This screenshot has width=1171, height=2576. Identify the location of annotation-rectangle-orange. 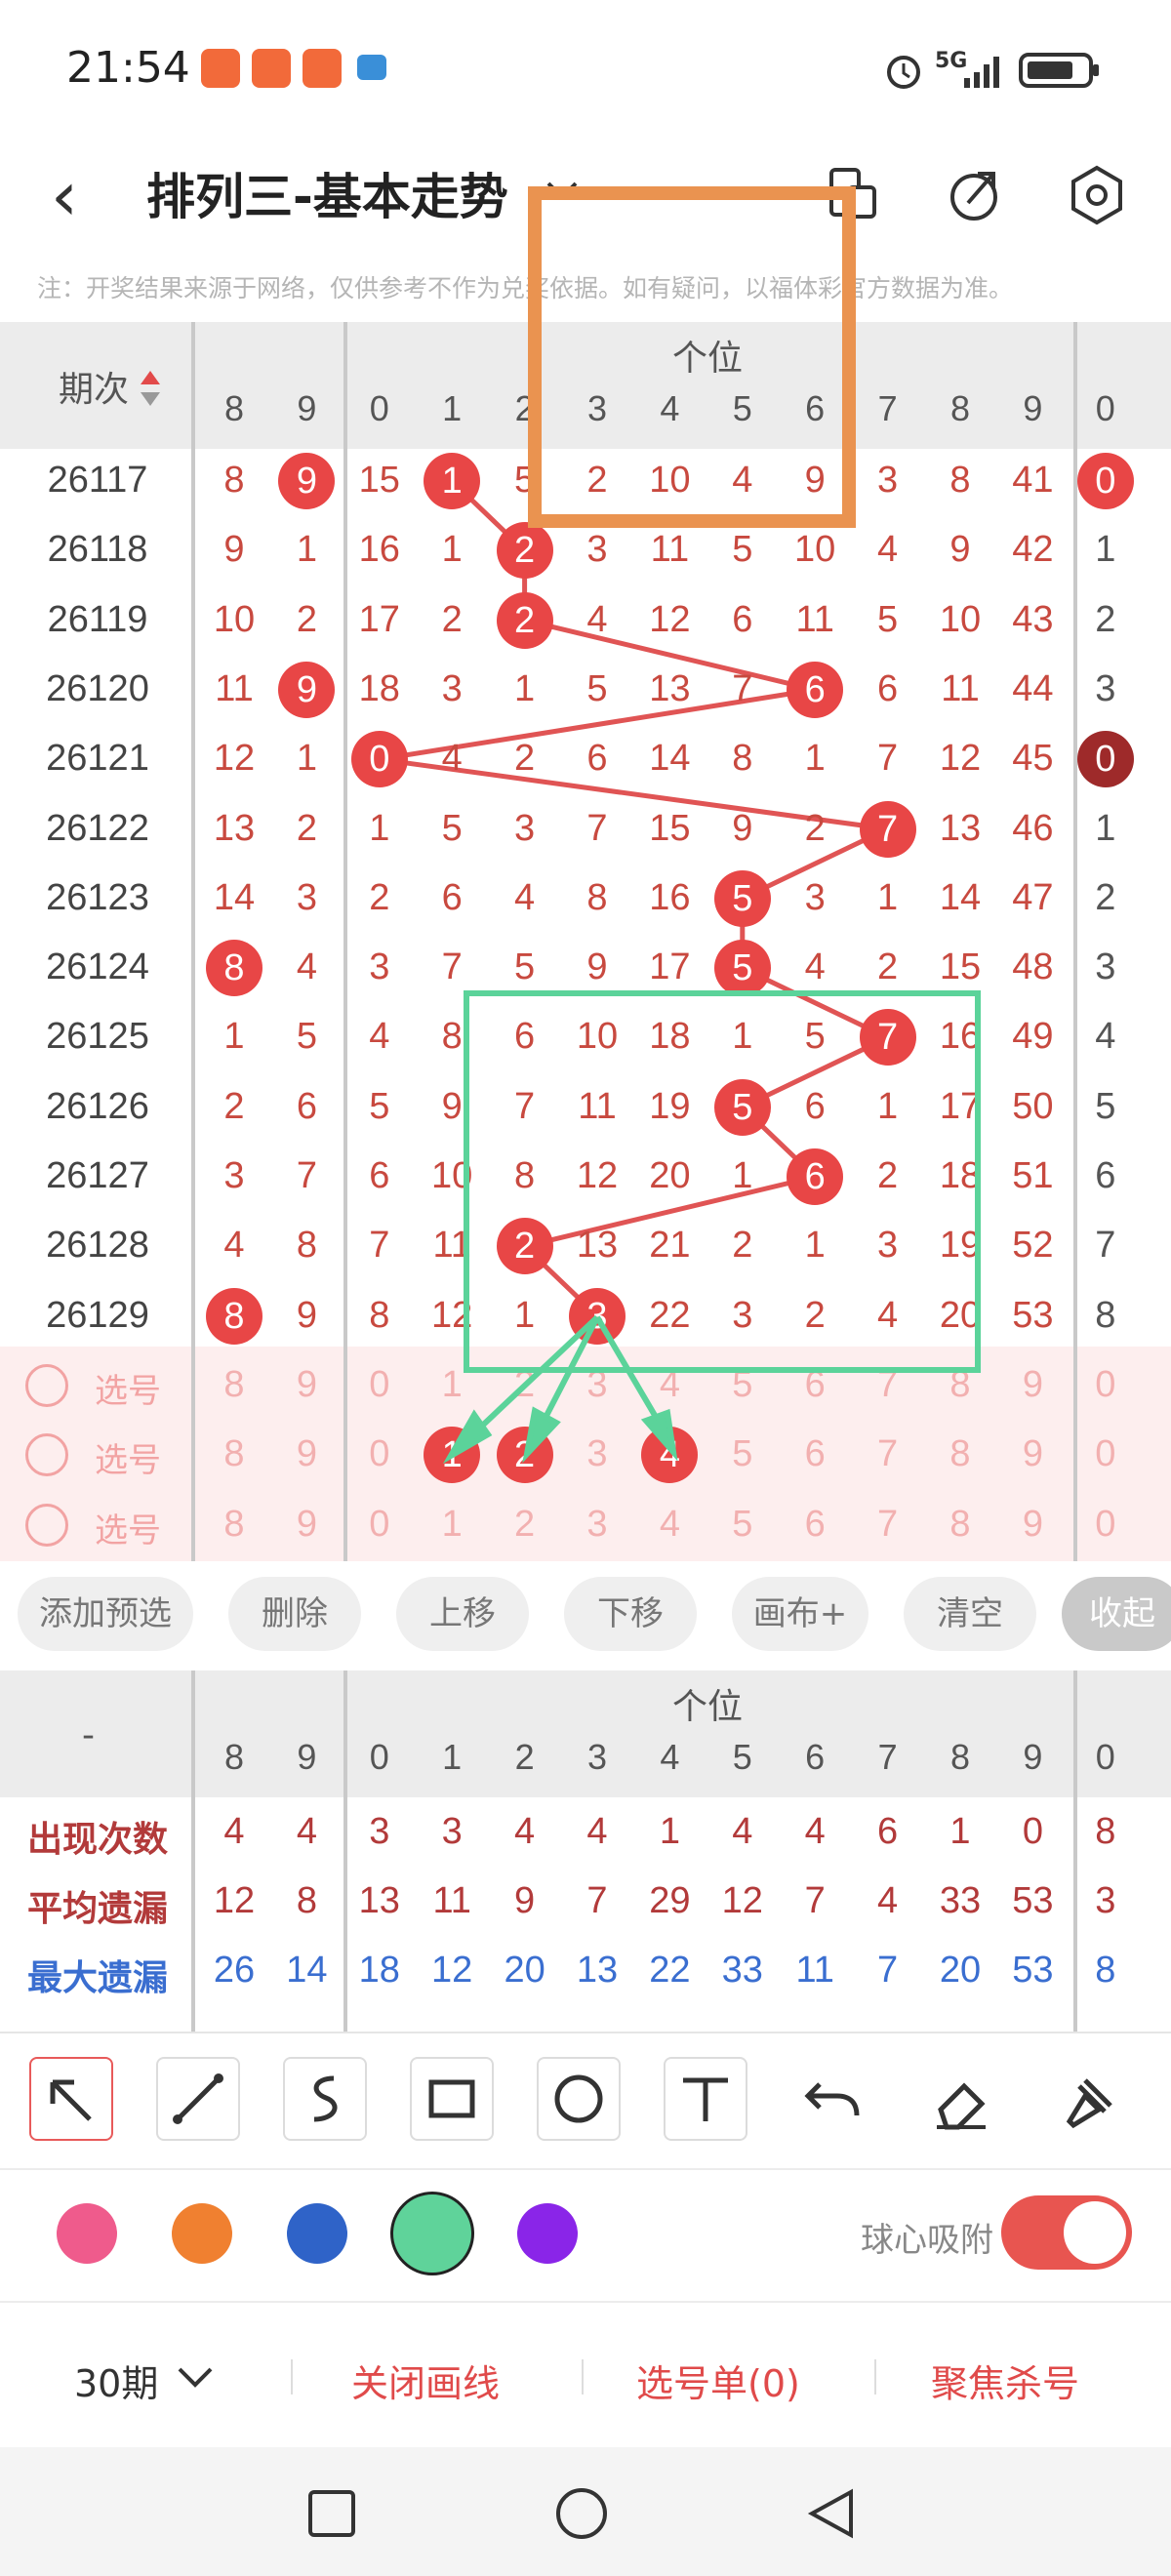
(692, 357).